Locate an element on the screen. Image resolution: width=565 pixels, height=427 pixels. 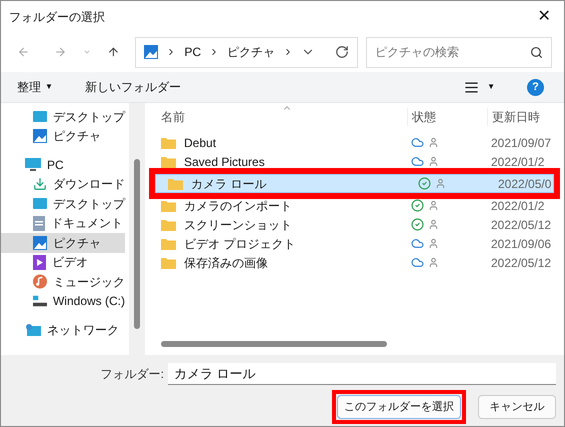
search-field: ピクチャの検索 is located at coordinates (459, 52).